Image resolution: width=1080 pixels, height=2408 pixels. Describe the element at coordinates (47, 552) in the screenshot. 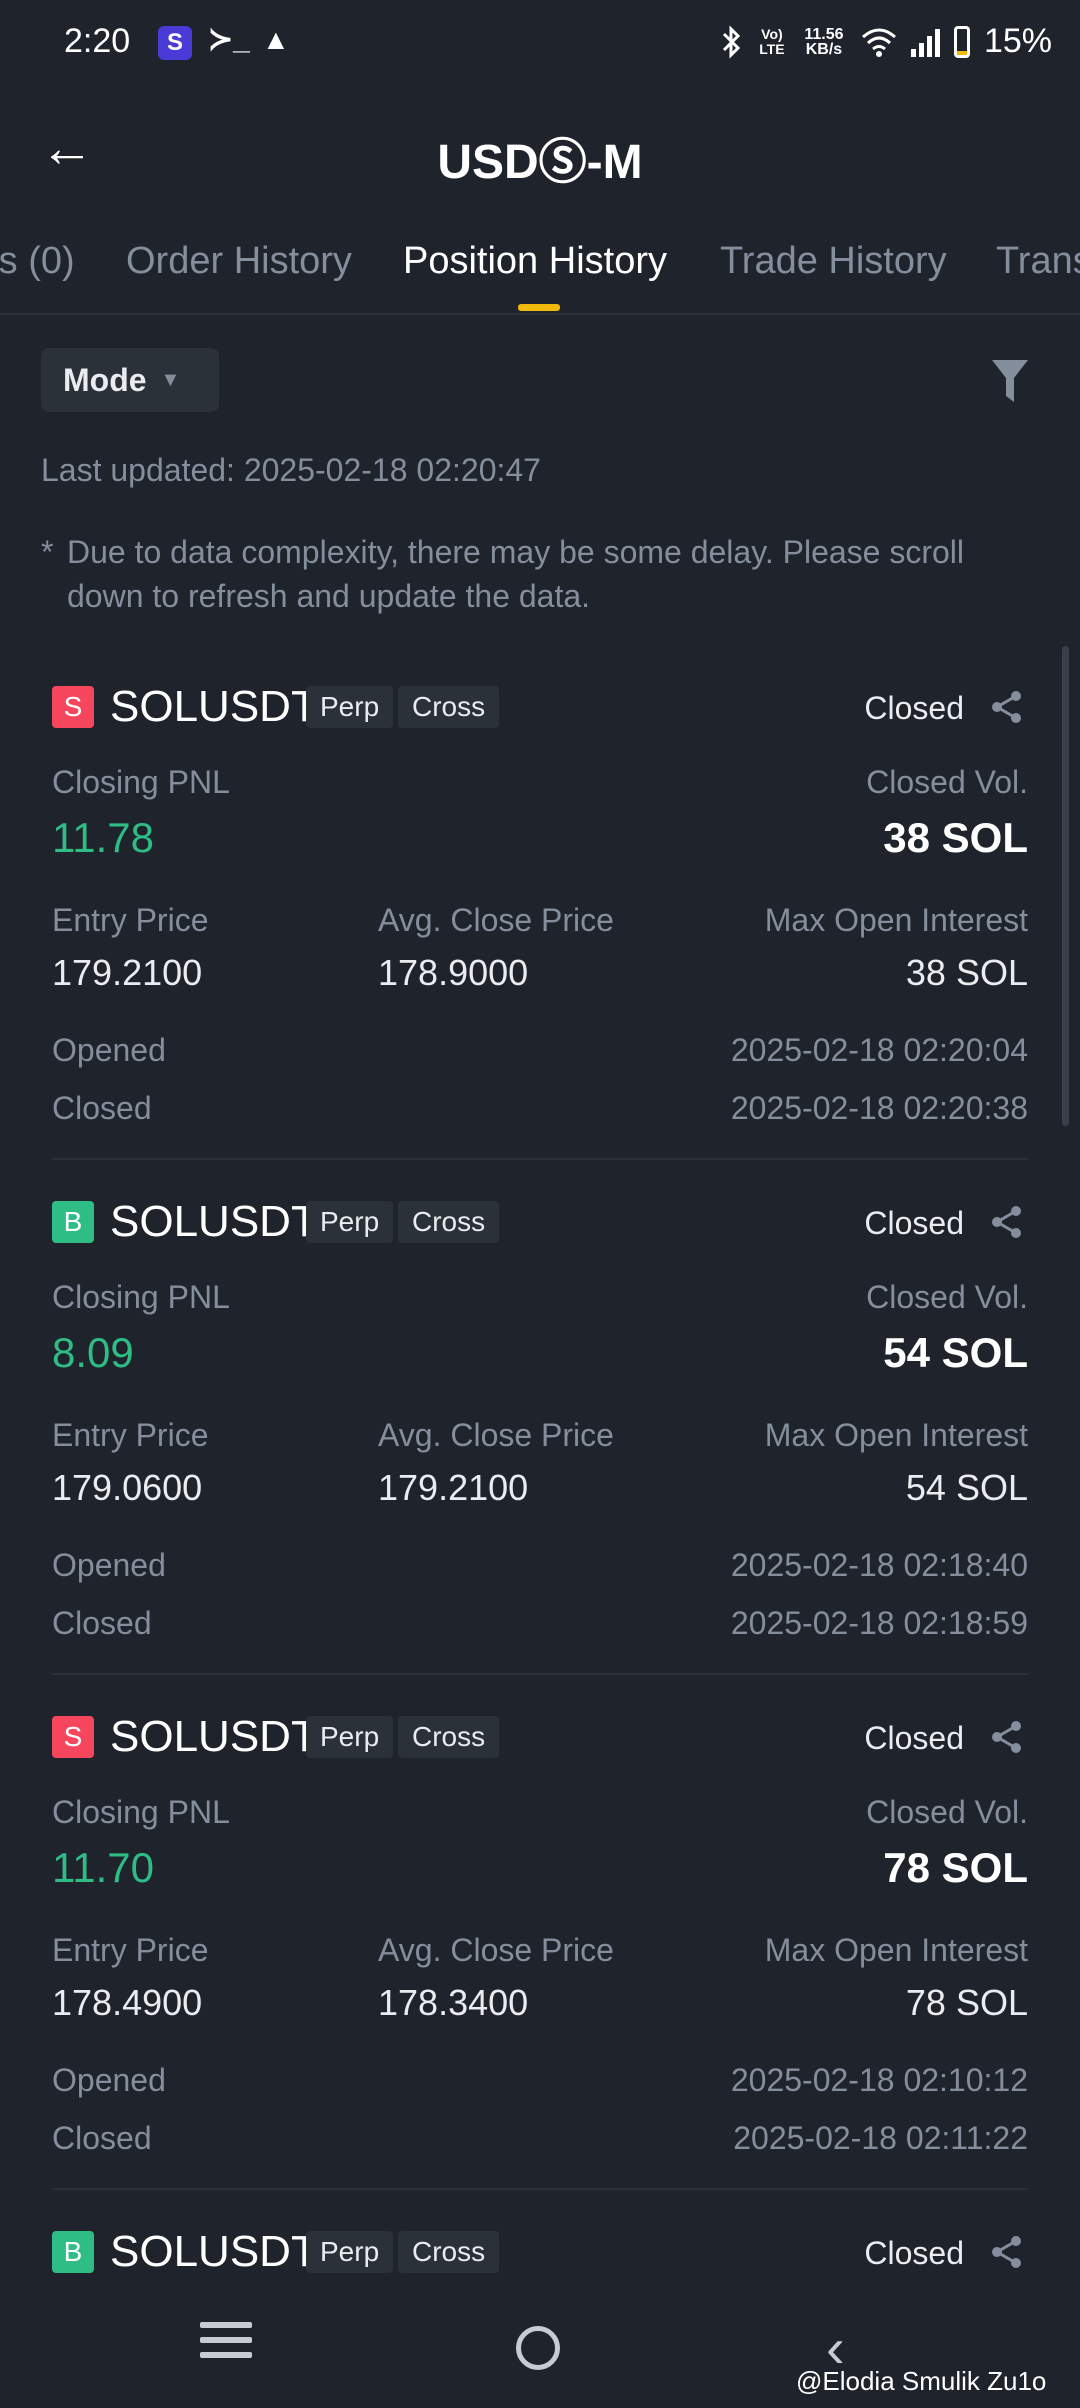

I see `notice-star: *` at that location.